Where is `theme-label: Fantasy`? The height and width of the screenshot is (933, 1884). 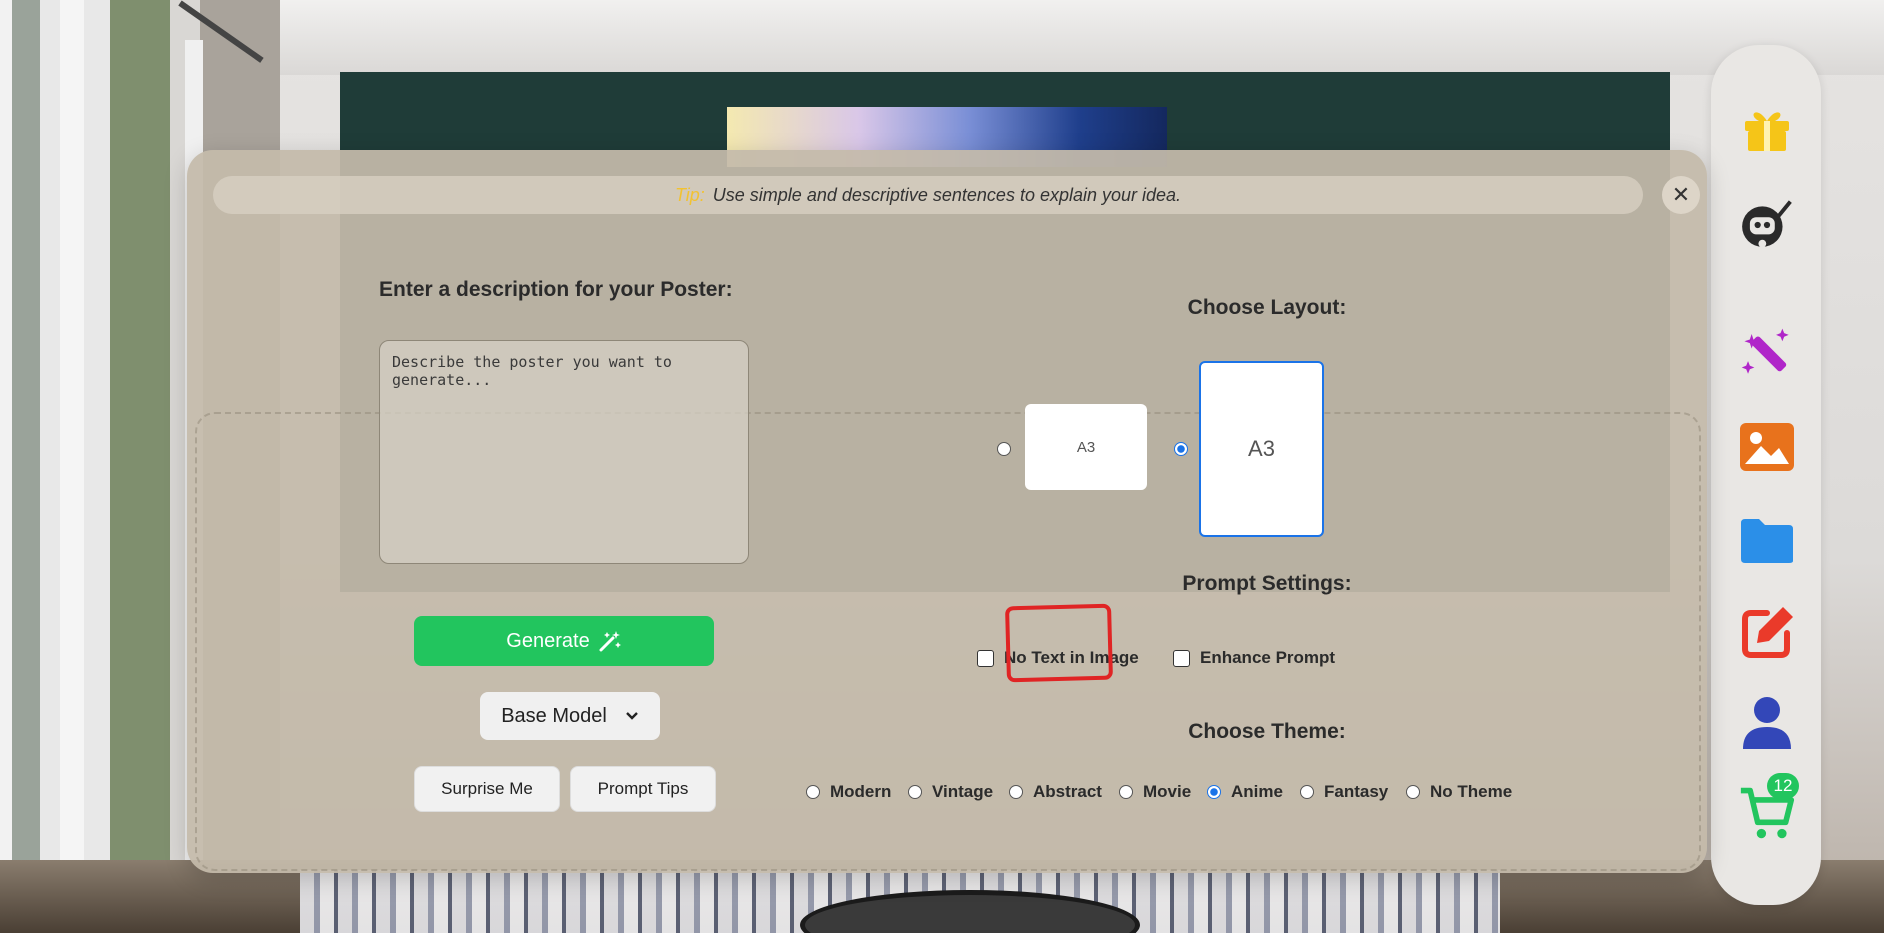
theme-label: Fantasy is located at coordinates (1356, 791).